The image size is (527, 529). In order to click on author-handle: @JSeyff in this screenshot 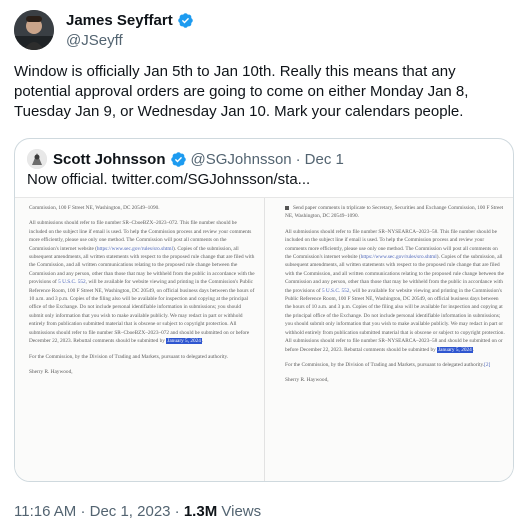, I will do `click(94, 40)`.